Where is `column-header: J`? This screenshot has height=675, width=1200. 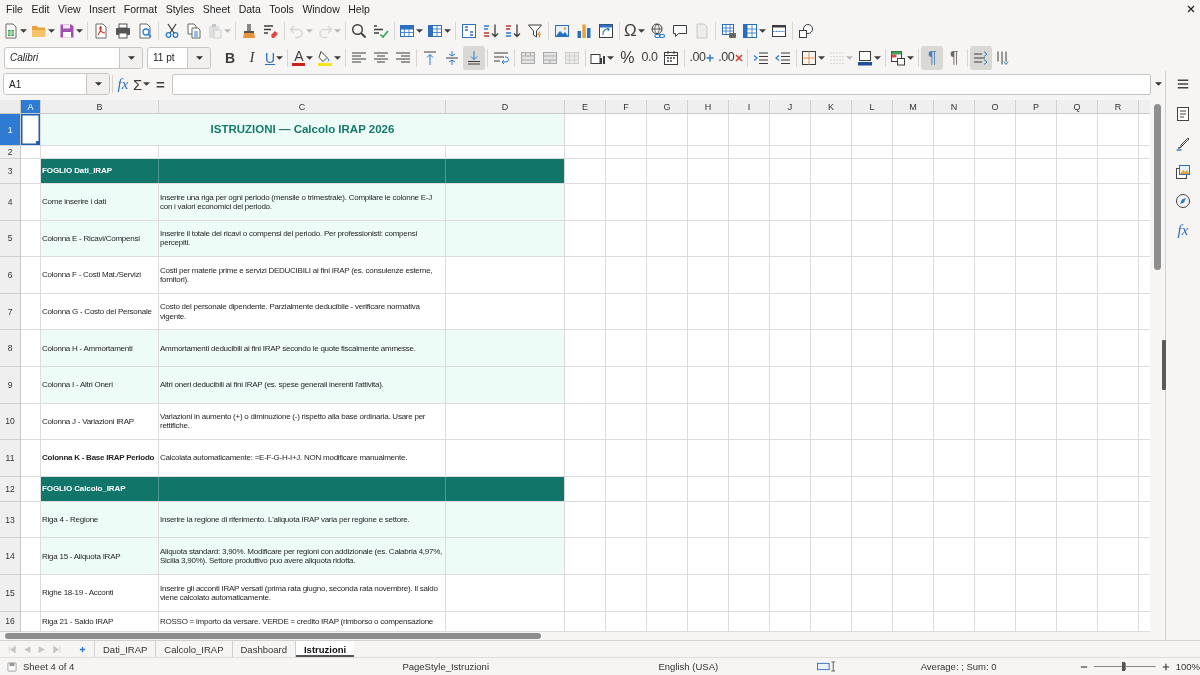 column-header: J is located at coordinates (790, 107).